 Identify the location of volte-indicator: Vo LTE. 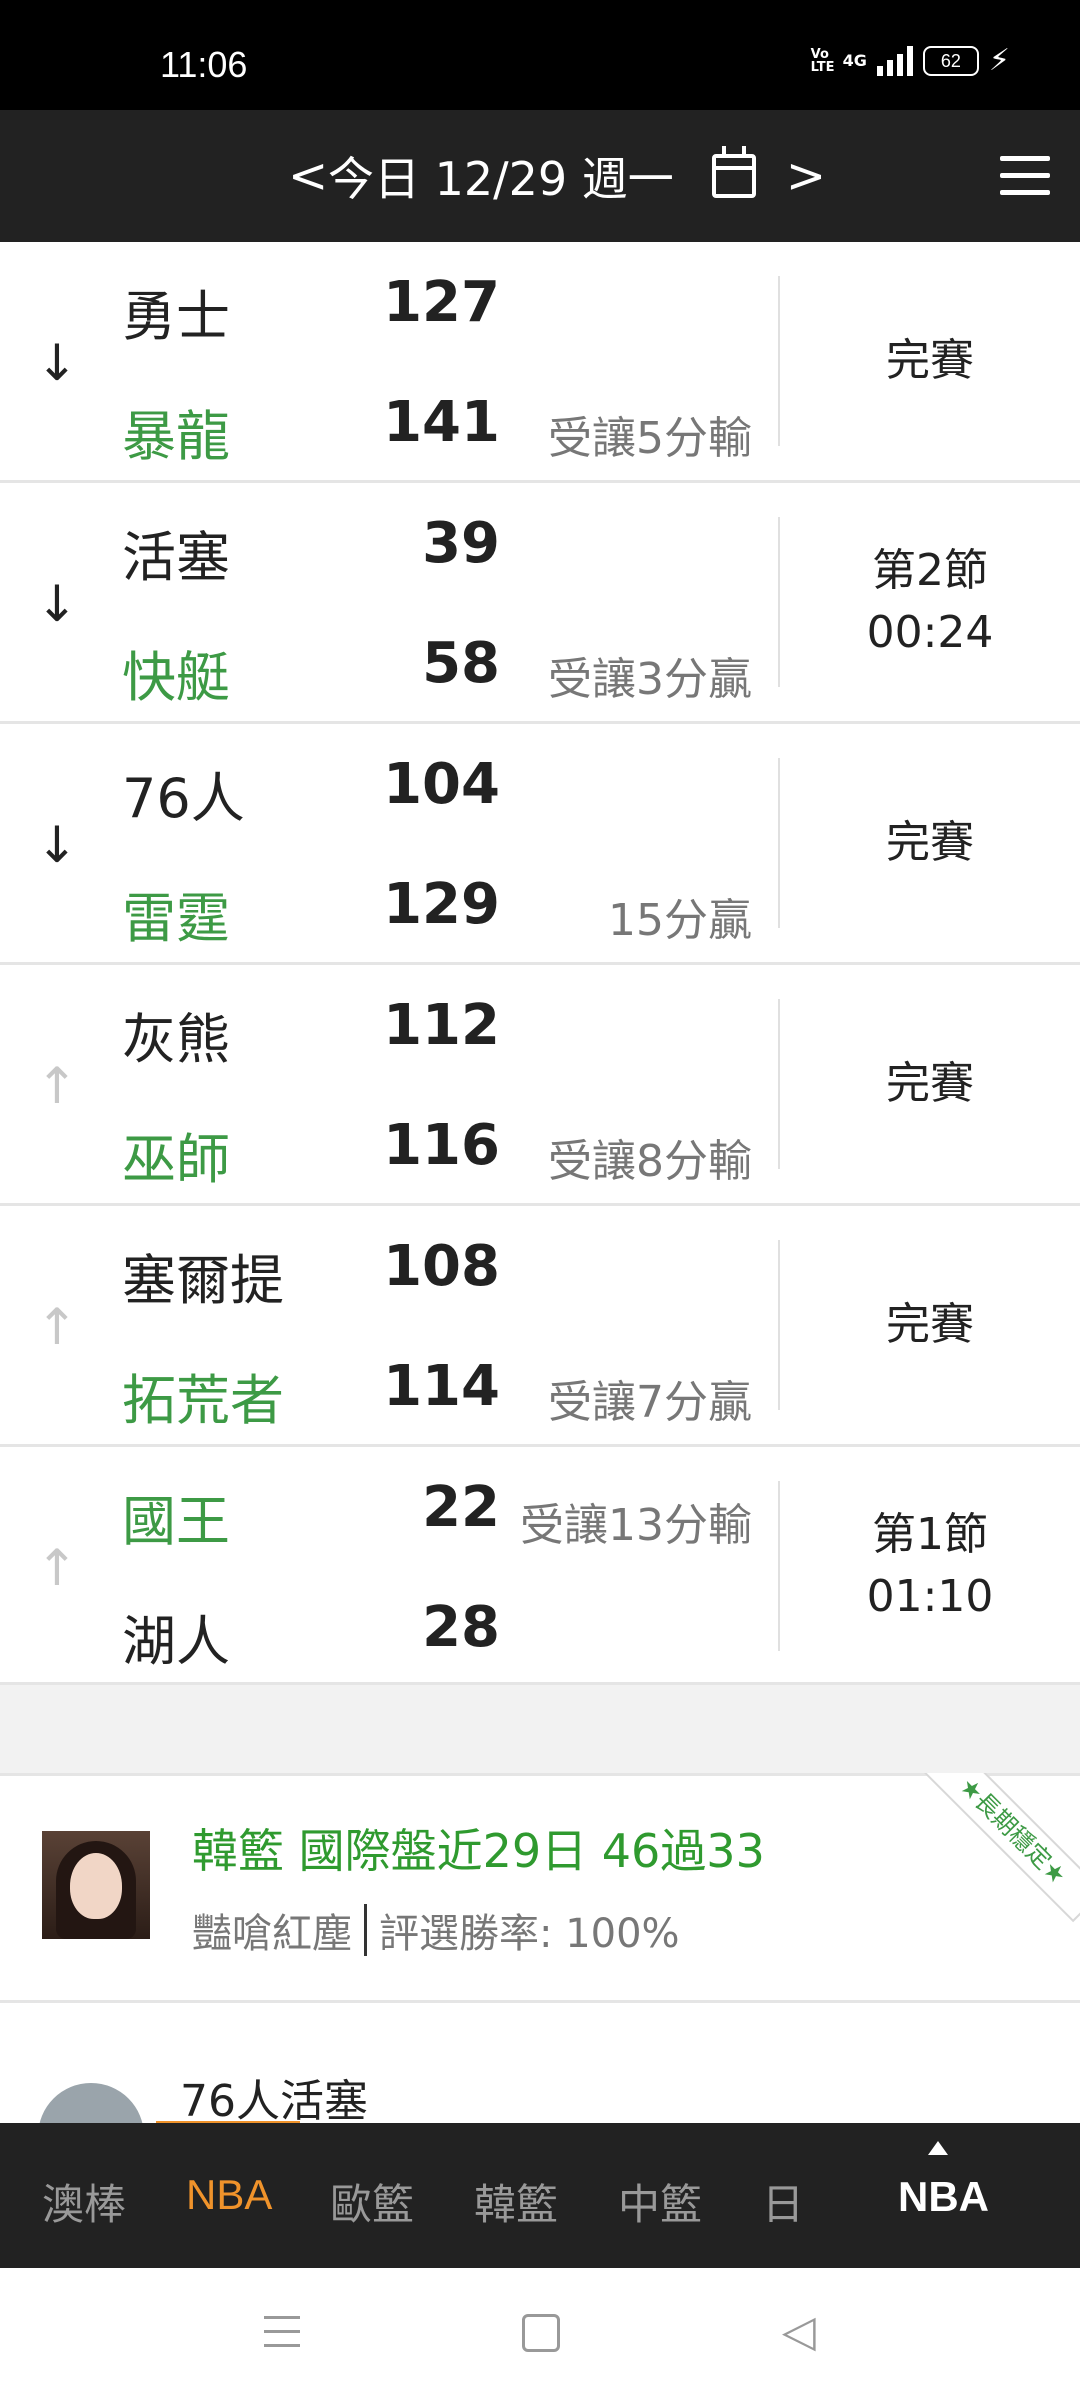
(822, 61).